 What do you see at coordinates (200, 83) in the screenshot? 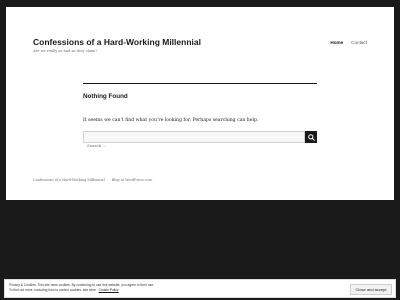
I see `header-divider` at bounding box center [200, 83].